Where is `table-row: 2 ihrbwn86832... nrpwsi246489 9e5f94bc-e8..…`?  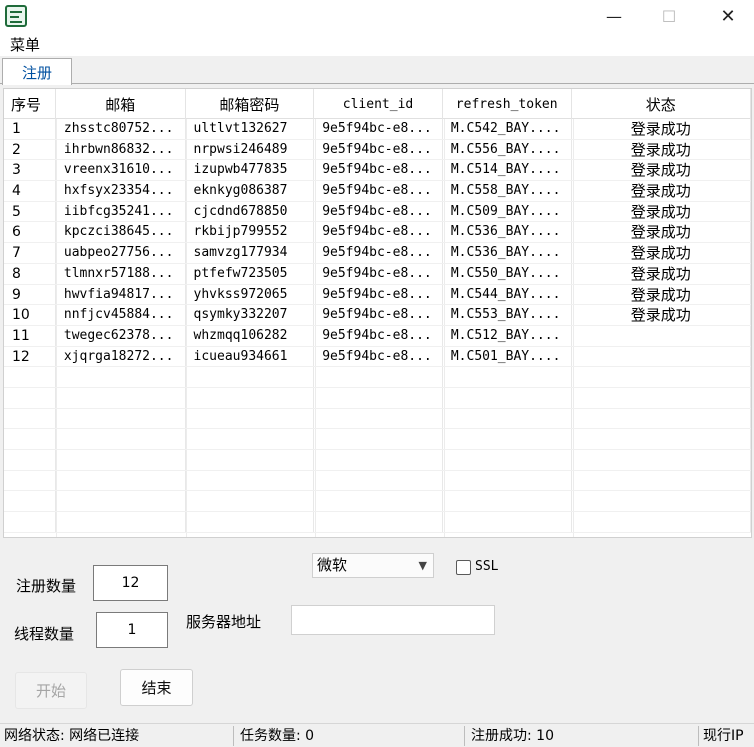 table-row: 2 ihrbwn86832... nrpwsi246489 9e5f94bc-e8..… is located at coordinates (377, 150).